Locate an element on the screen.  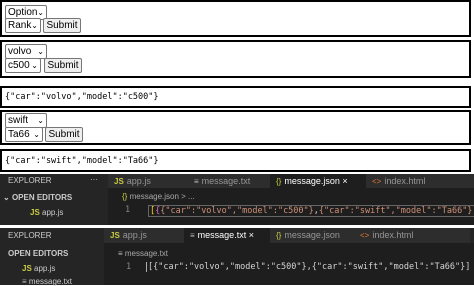
model-select-value: c500 is located at coordinates (19, 65).